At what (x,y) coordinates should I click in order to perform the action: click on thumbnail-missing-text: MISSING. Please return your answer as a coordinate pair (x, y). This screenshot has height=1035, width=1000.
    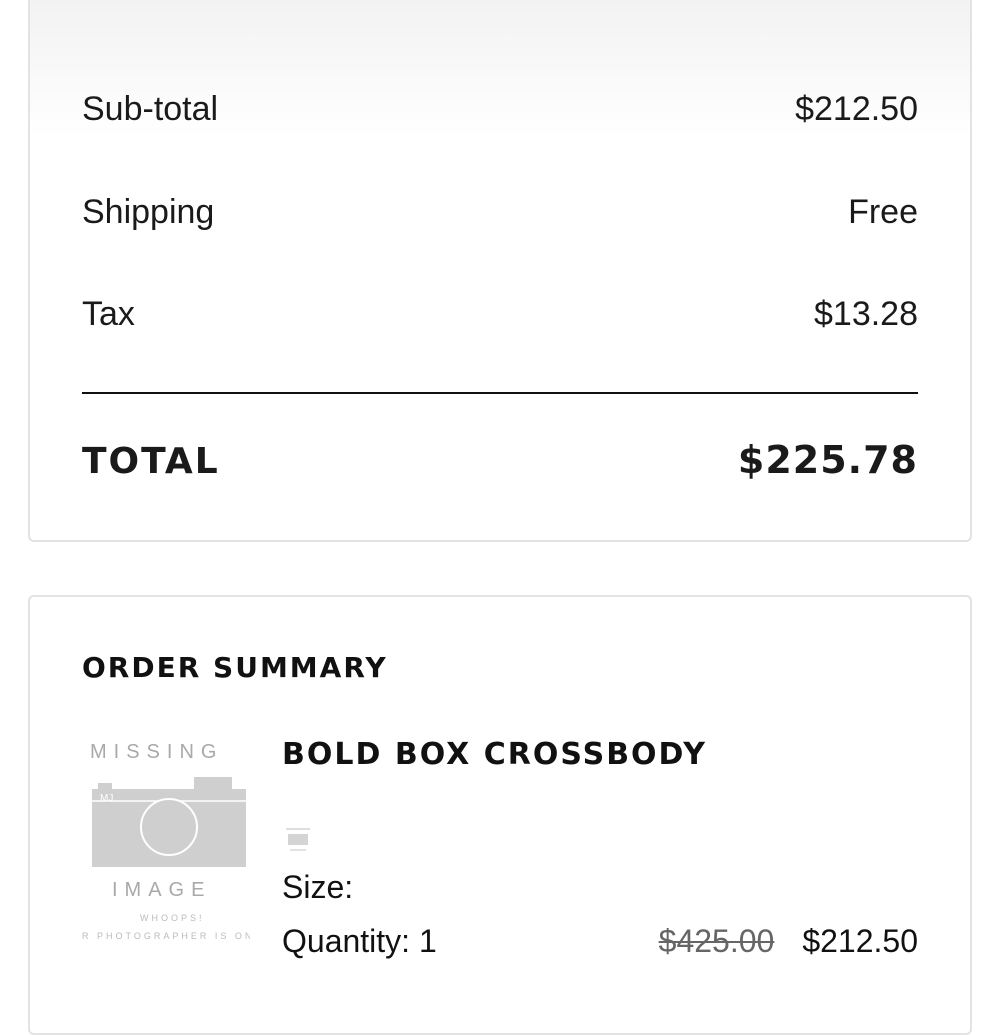
    Looking at the image, I should click on (157, 752).